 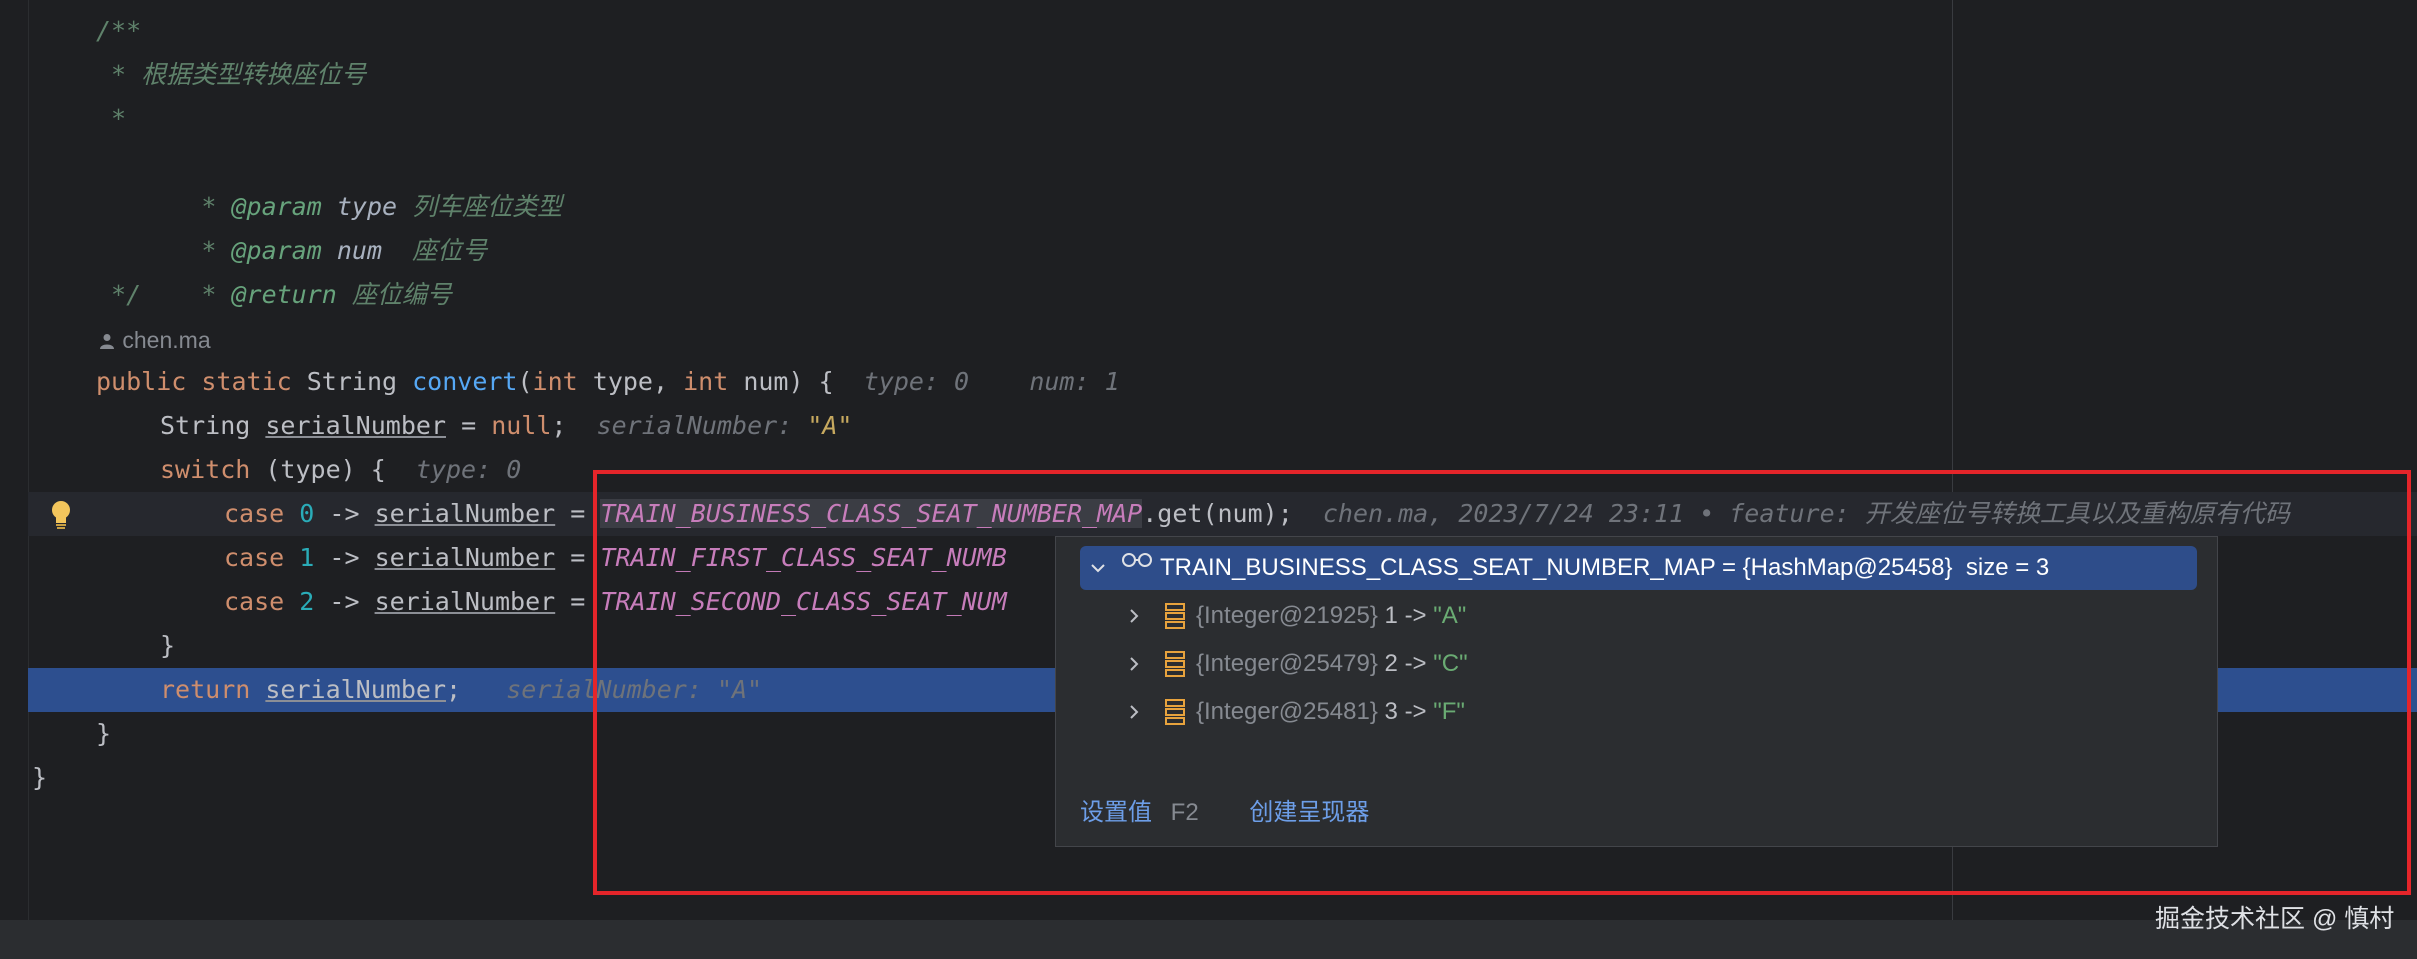 What do you see at coordinates (166, 340) in the screenshot?
I see `author-name: chen.ma` at bounding box center [166, 340].